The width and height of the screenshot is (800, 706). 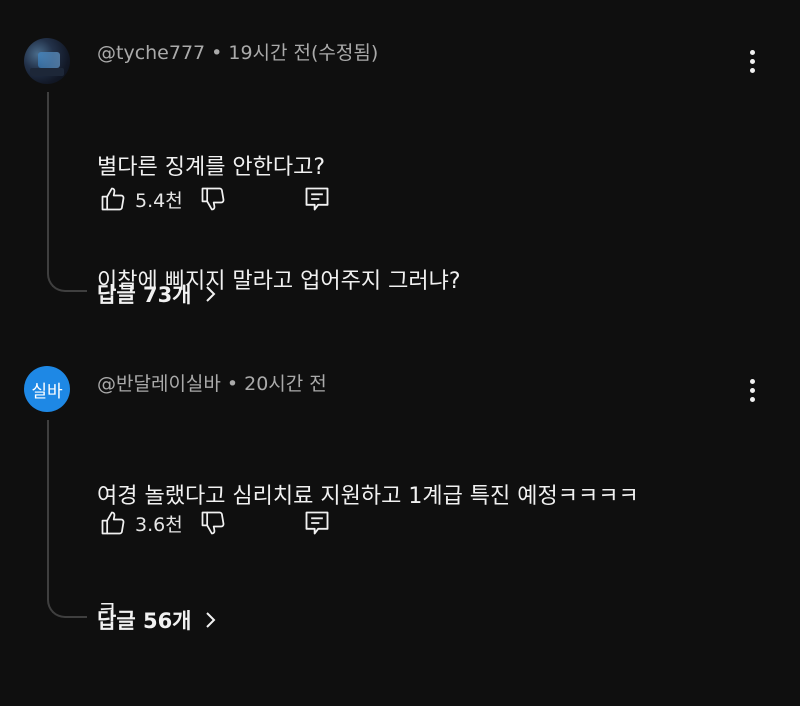 I want to click on comment-meta: @반달레이실바 • 20시간 전, so click(x=212, y=382).